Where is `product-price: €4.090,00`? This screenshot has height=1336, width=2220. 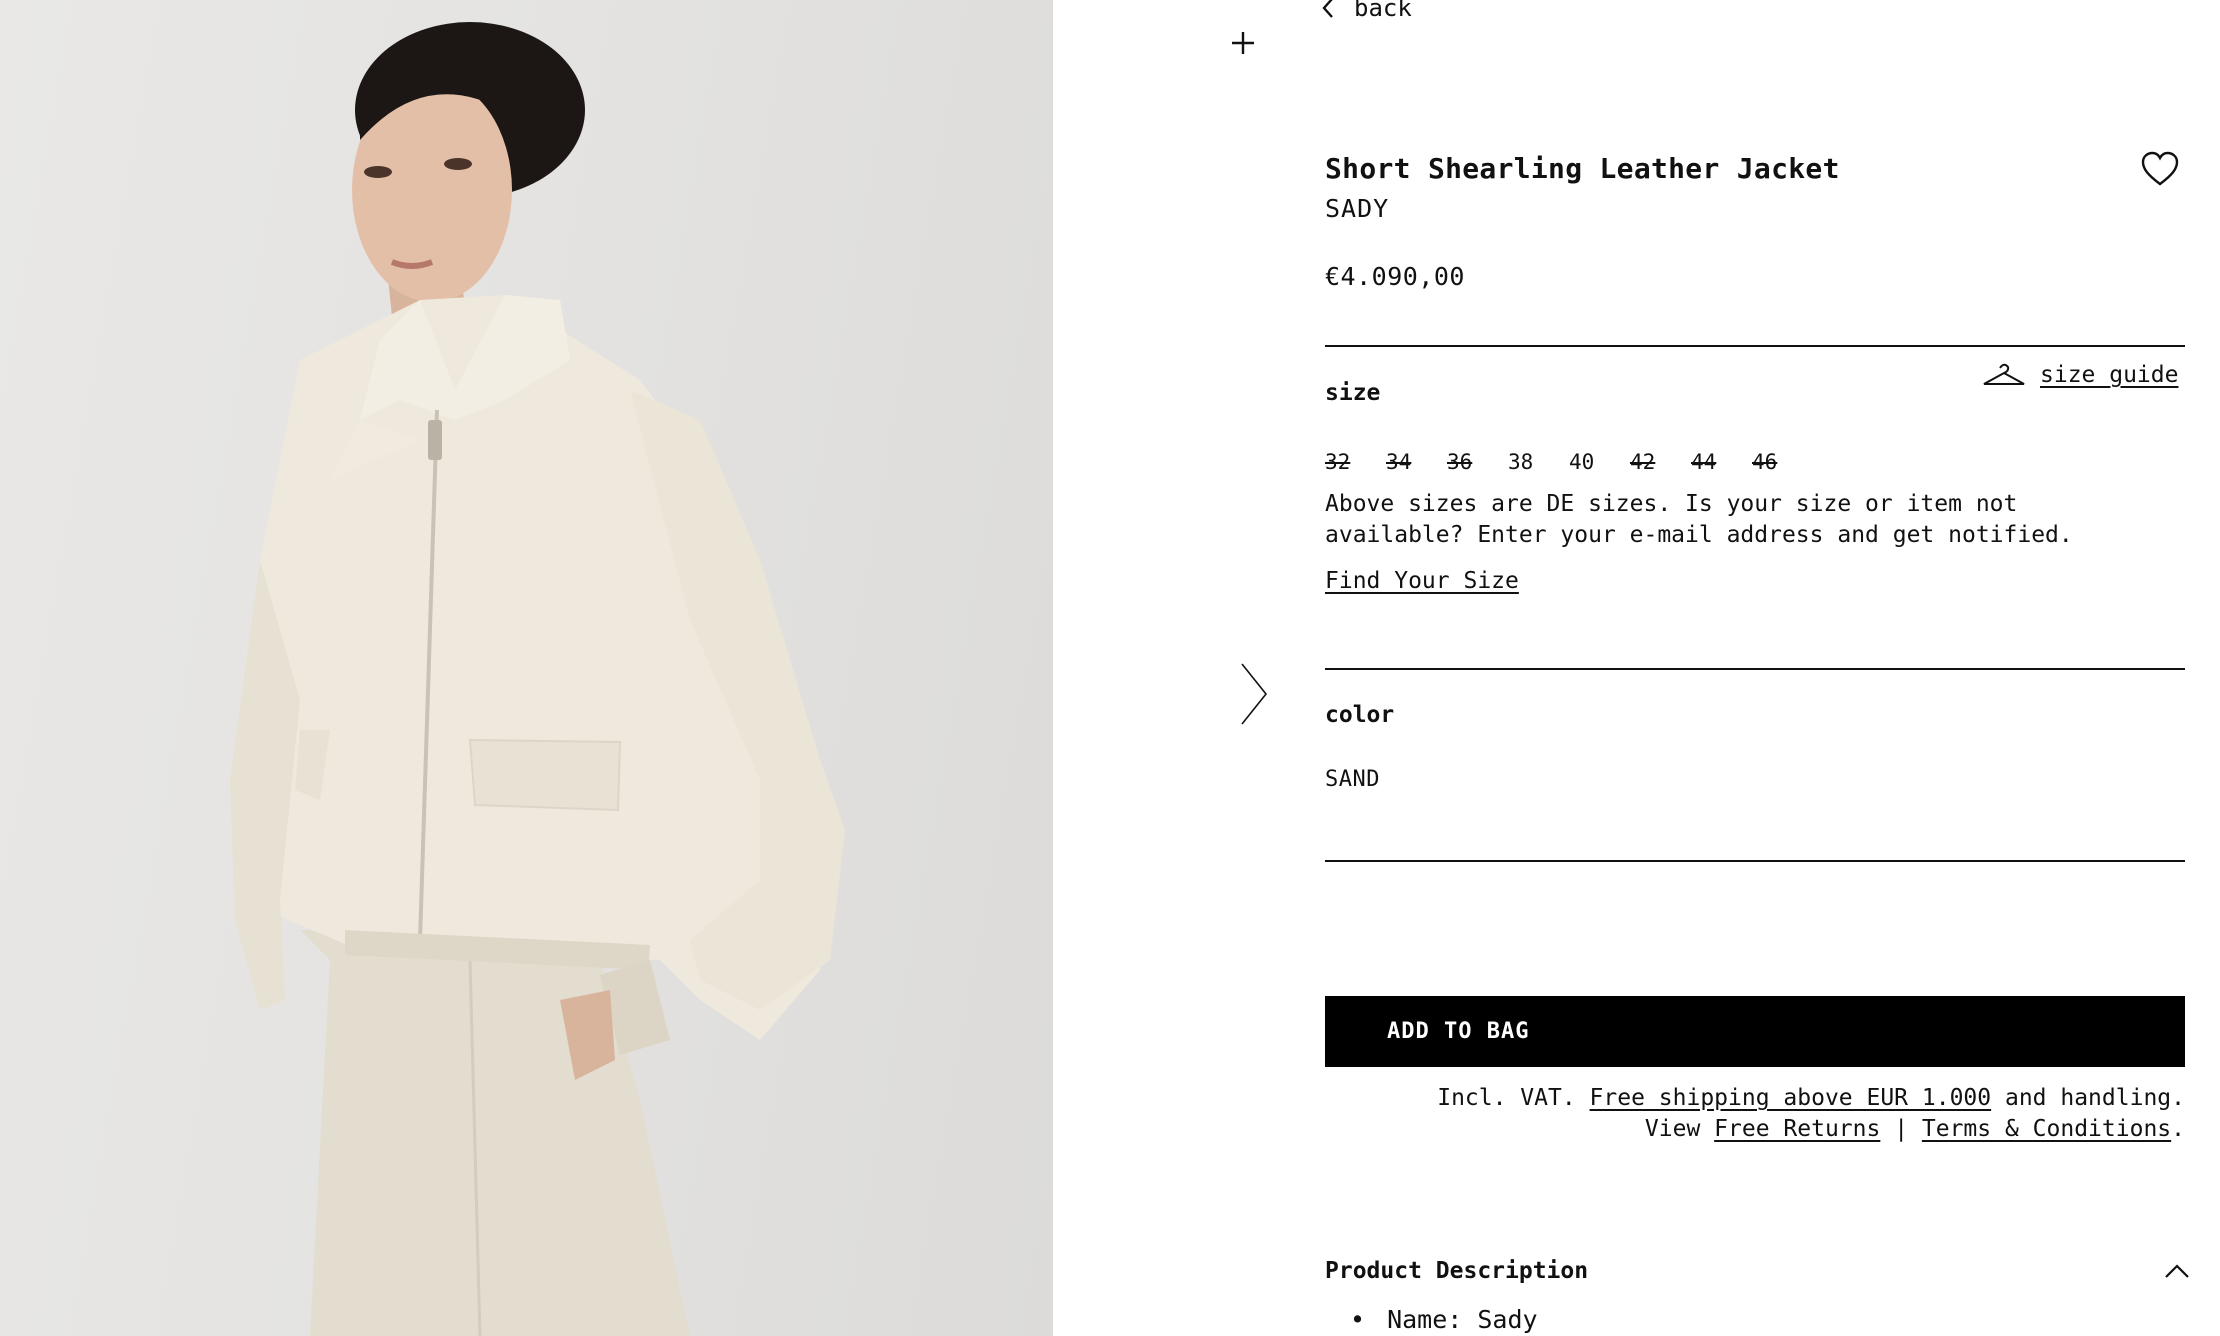 product-price: €4.090,00 is located at coordinates (1395, 276).